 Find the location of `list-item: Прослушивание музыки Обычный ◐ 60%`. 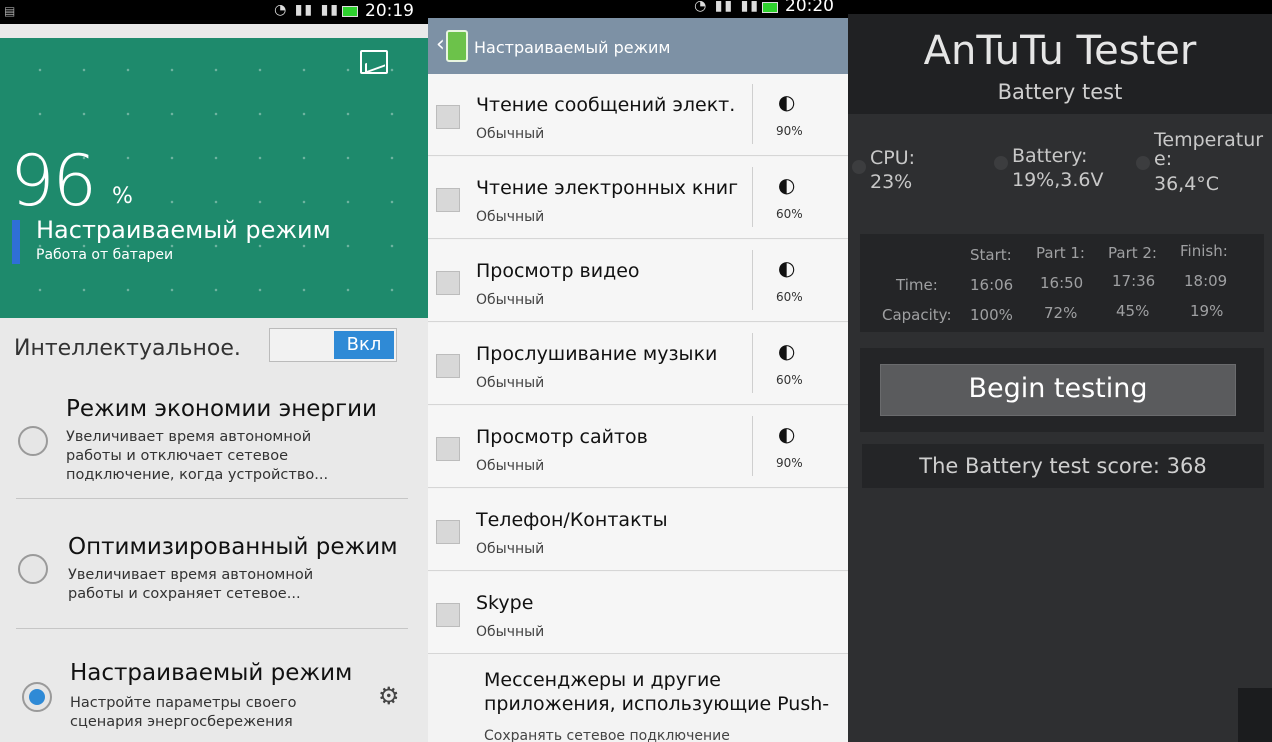

list-item: Прослушивание музыки Обычный ◐ 60% is located at coordinates (638, 364).